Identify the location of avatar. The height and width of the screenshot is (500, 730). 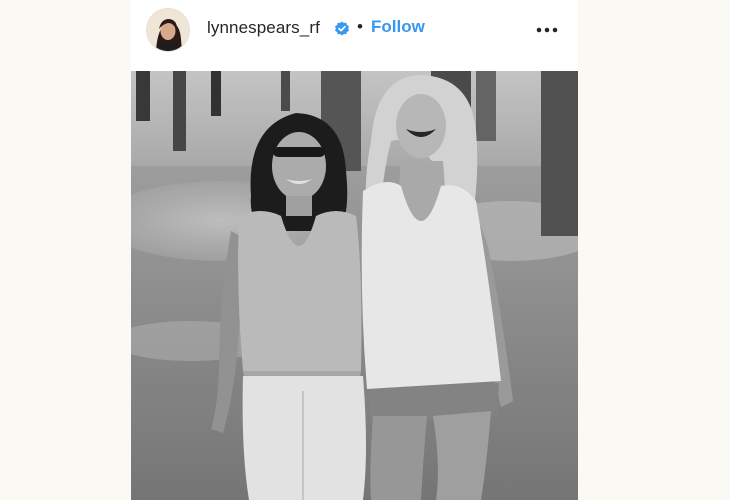
(168, 30).